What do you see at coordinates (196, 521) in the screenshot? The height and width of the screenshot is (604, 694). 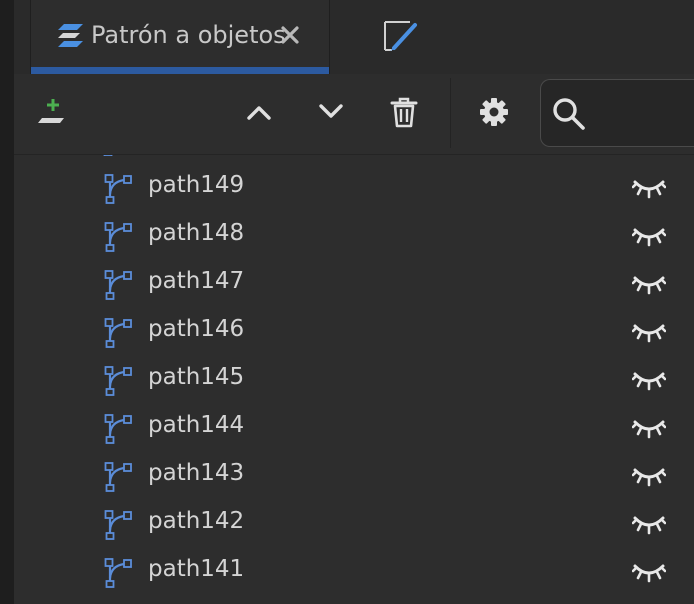 I see `list-item-label: path142` at bounding box center [196, 521].